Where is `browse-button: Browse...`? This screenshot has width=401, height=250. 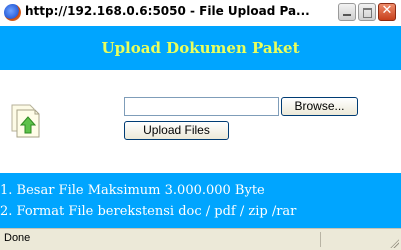
browse-button: Browse... is located at coordinates (319, 106).